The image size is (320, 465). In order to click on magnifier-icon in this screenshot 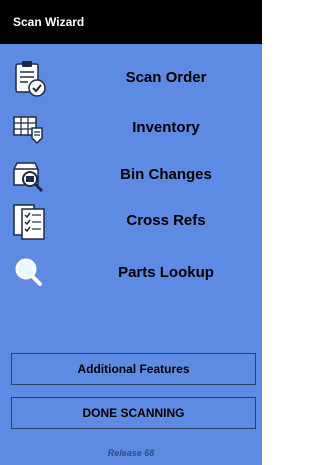, I will do `click(30, 273)`.